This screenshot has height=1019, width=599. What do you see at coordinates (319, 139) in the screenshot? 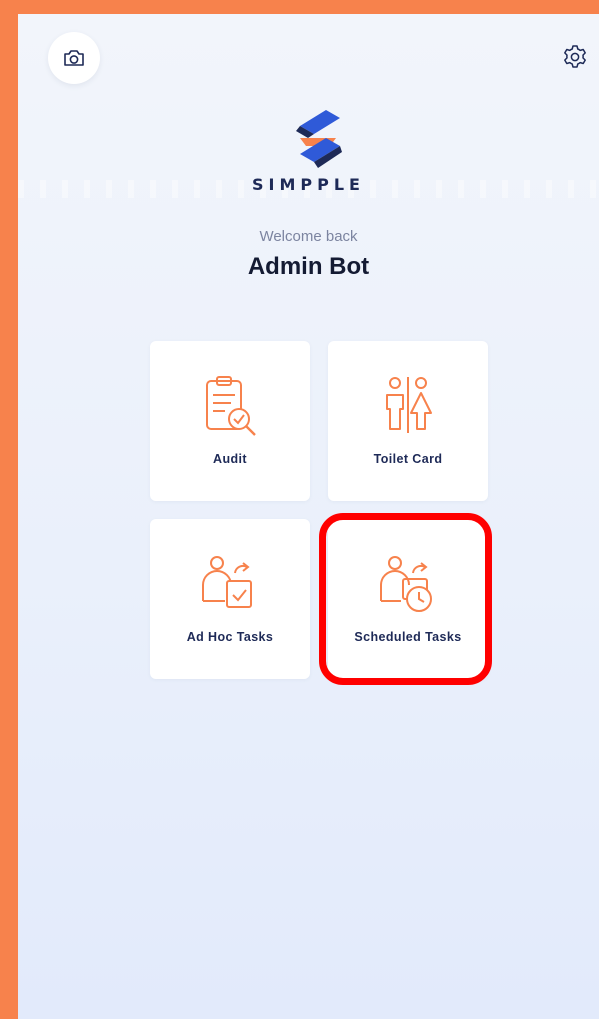
I see `simpple-logo` at bounding box center [319, 139].